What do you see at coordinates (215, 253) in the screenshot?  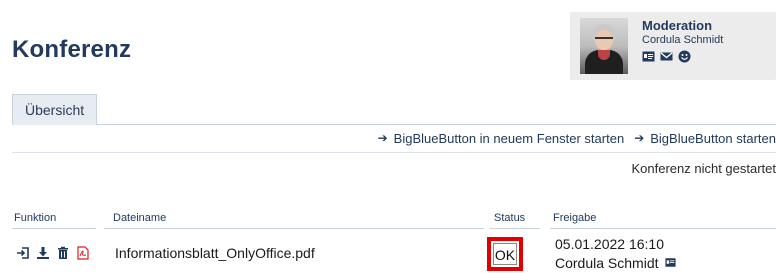 I see `file-name-link: Informationsblatt_OnlyOffice.pdf` at bounding box center [215, 253].